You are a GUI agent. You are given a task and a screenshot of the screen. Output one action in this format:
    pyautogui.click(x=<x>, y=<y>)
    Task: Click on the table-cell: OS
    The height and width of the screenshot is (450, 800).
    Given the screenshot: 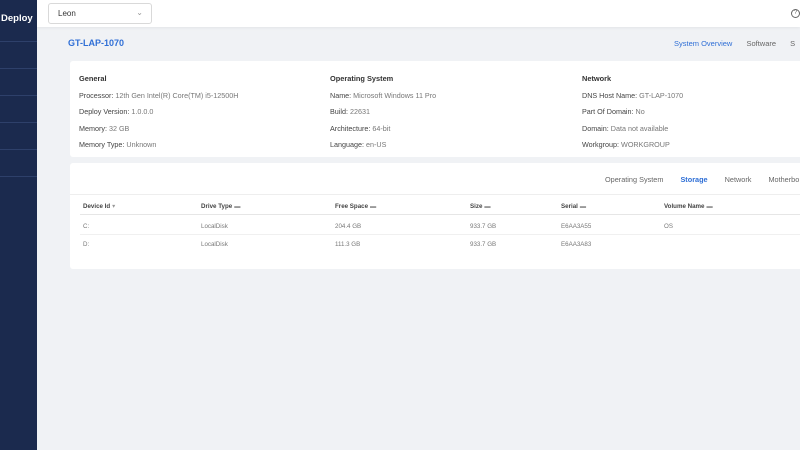 What is the action you would take?
    pyautogui.click(x=668, y=226)
    